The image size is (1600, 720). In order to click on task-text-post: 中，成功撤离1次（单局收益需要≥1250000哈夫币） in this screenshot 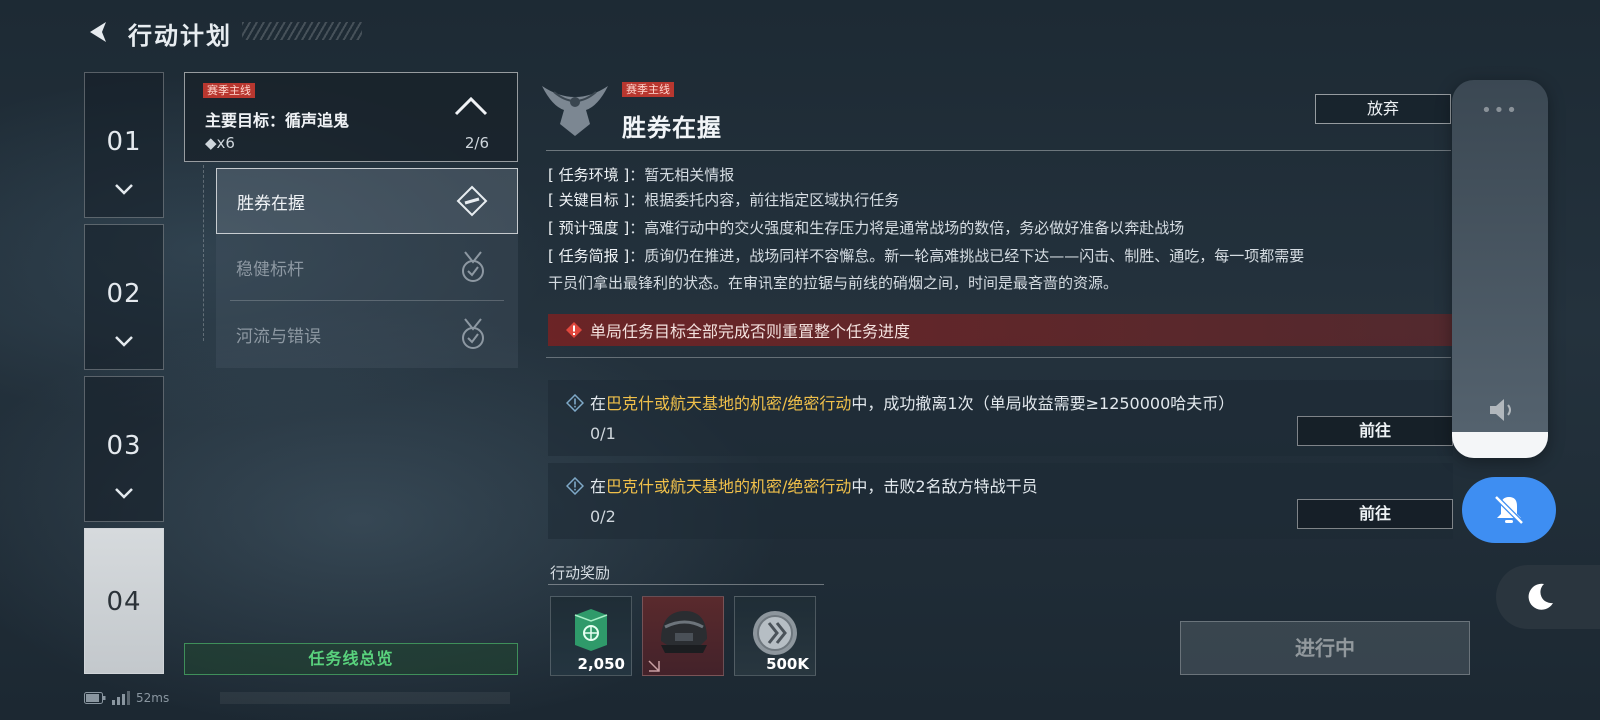, I will do `click(1043, 403)`.